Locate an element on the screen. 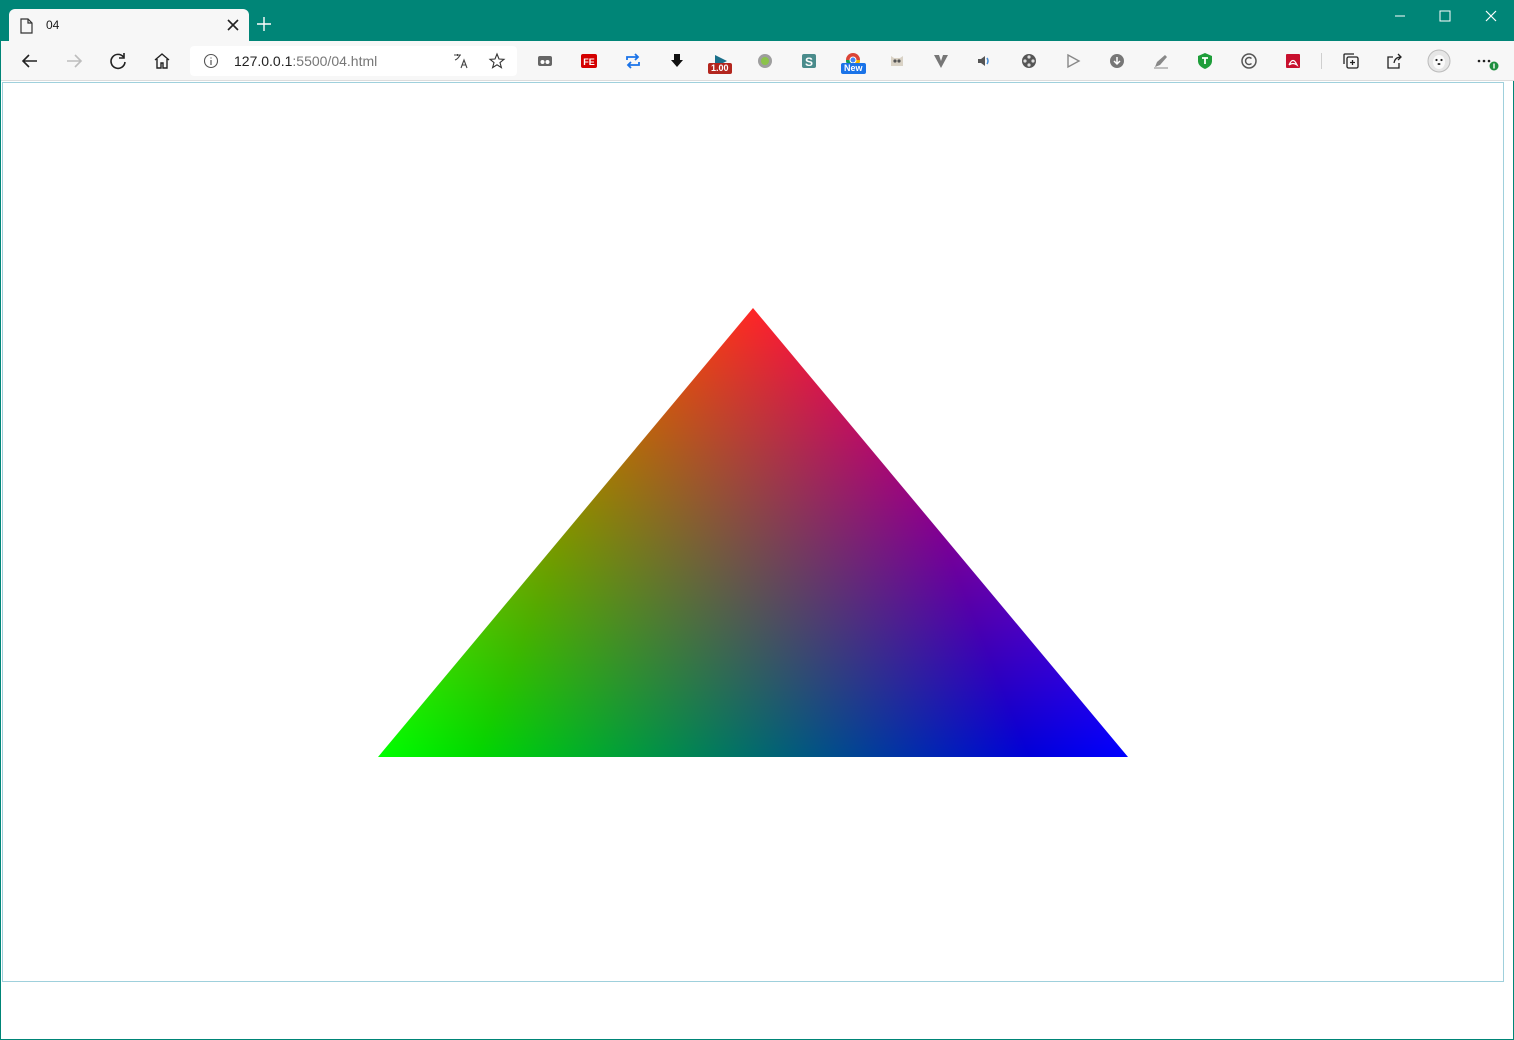 This screenshot has height=1040, width=1514. toolbar-separator is located at coordinates (1321, 61).